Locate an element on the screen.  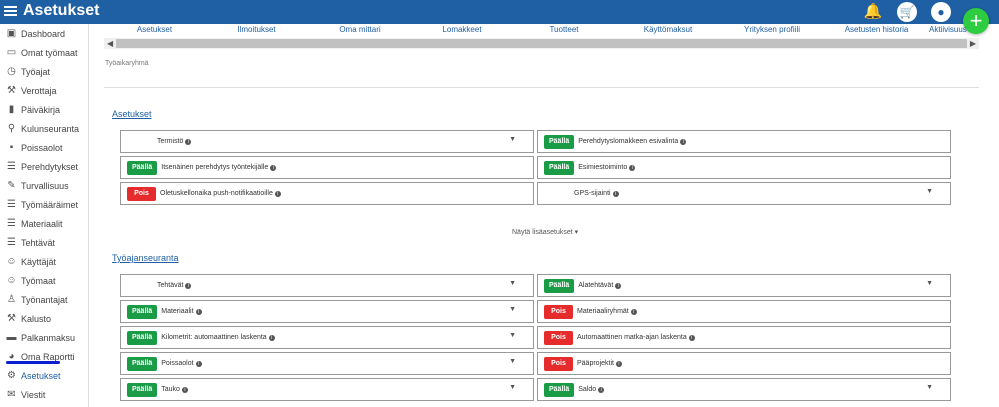
menu-icon is located at coordinates (10, 11).